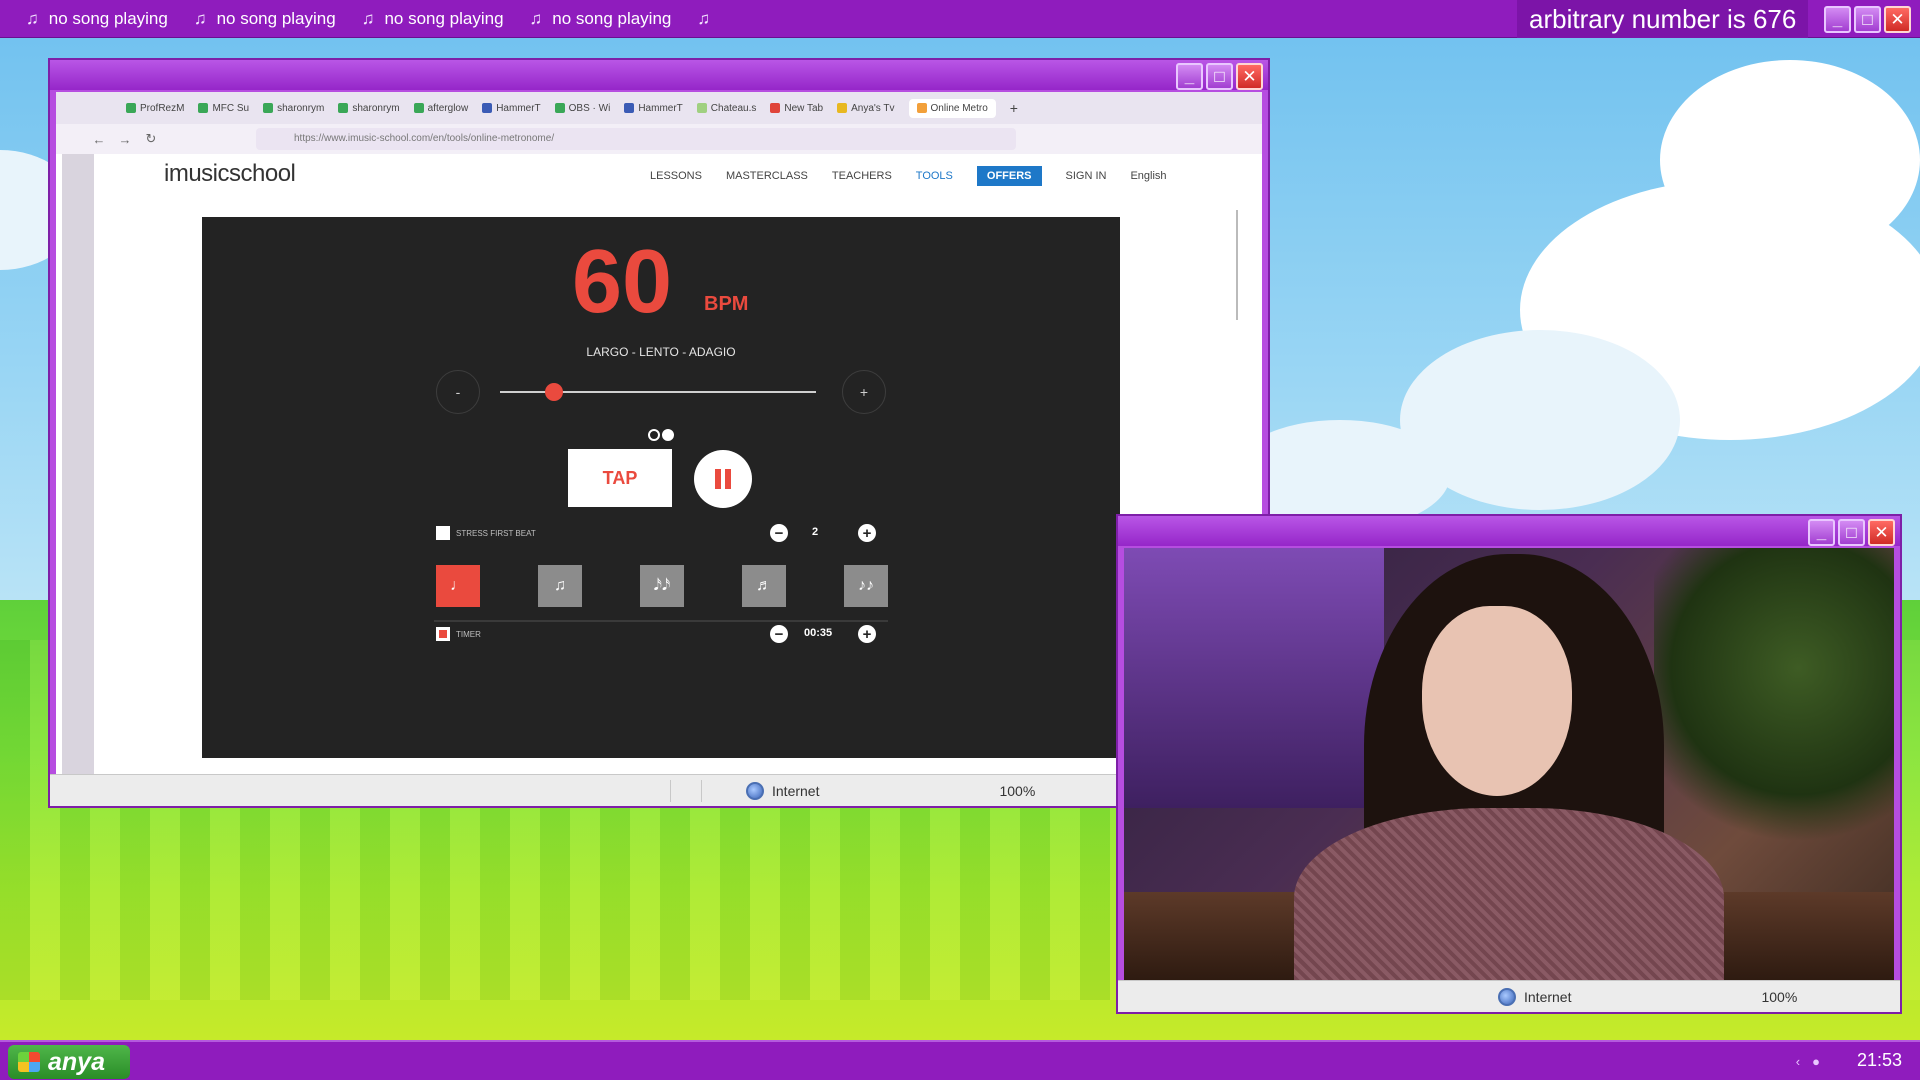 Image resolution: width=1920 pixels, height=1080 pixels. What do you see at coordinates (99, 139) in the screenshot?
I see `back-arrow-icon: ←` at bounding box center [99, 139].